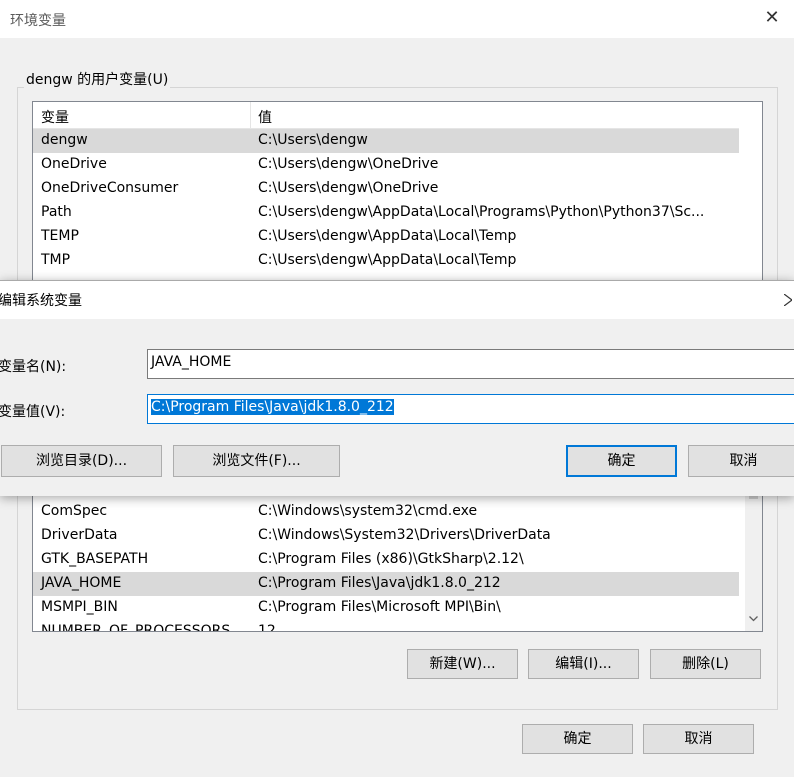 Image resolution: width=794 pixels, height=777 pixels. What do you see at coordinates (379, 607) in the screenshot?
I see `var-value: C:\Program Files\Microsoft MPI\Bin\` at bounding box center [379, 607].